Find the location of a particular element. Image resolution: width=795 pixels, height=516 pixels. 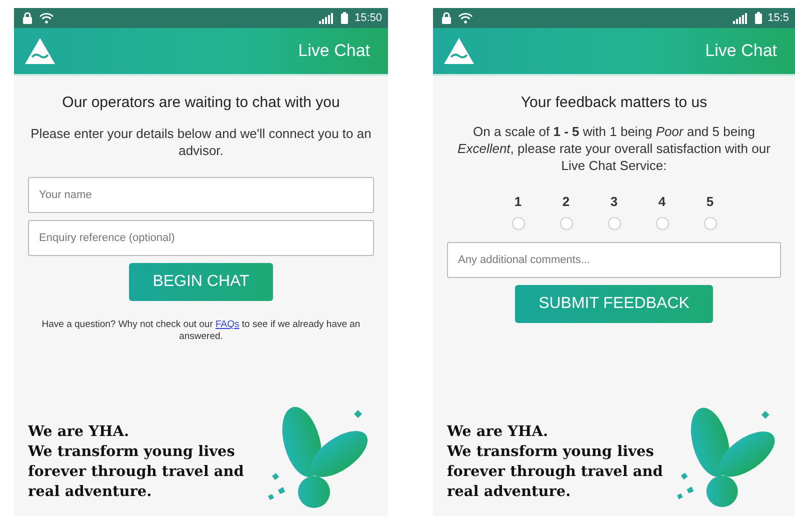

heading: Our operators are waiting to chat with you is located at coordinates (201, 102).